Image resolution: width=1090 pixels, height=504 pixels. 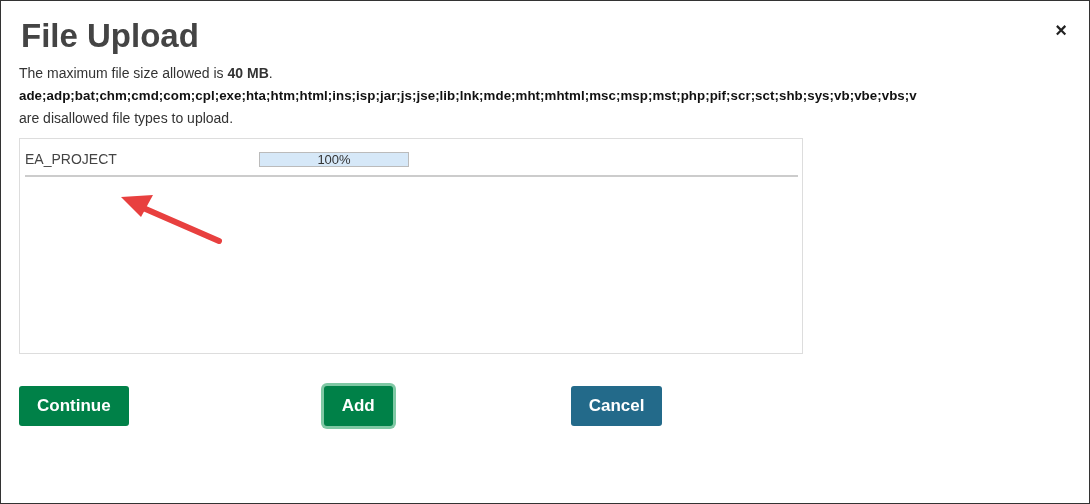 I want to click on continue-button: Continue, so click(x=74, y=406).